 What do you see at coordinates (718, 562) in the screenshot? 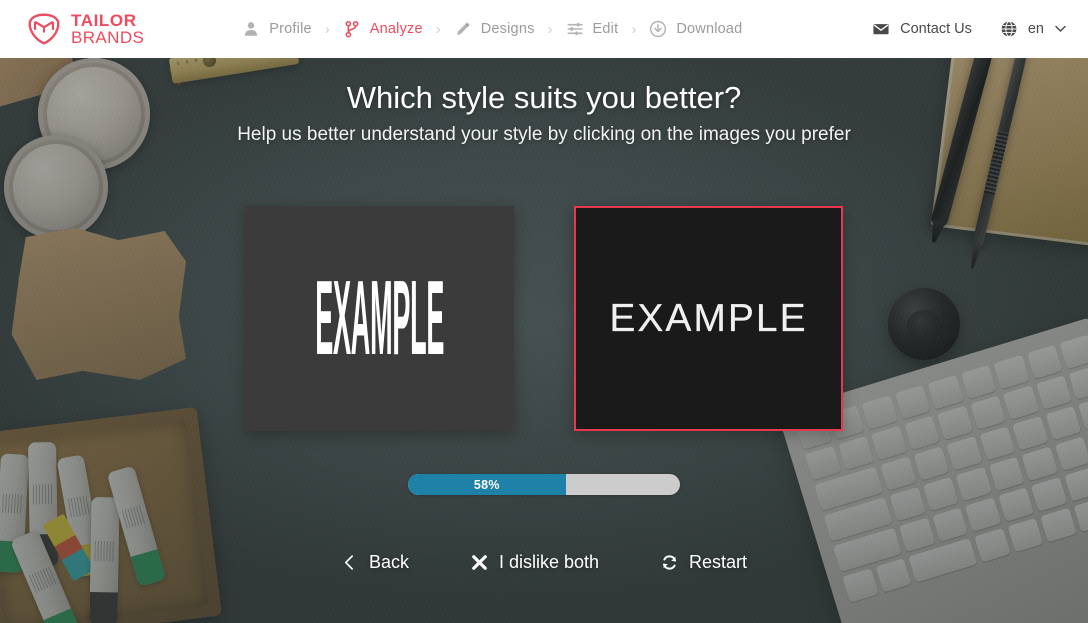
I see `restart-button-label: Restart` at bounding box center [718, 562].